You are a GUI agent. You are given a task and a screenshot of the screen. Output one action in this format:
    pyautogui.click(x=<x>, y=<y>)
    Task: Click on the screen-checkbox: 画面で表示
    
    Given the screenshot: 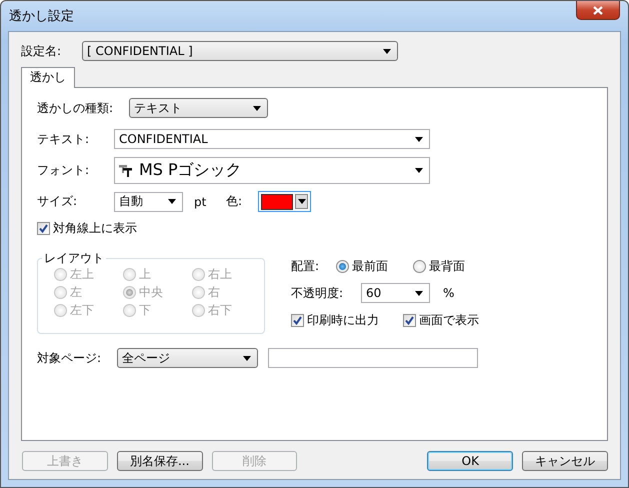 What is the action you would take?
    pyautogui.click(x=441, y=320)
    